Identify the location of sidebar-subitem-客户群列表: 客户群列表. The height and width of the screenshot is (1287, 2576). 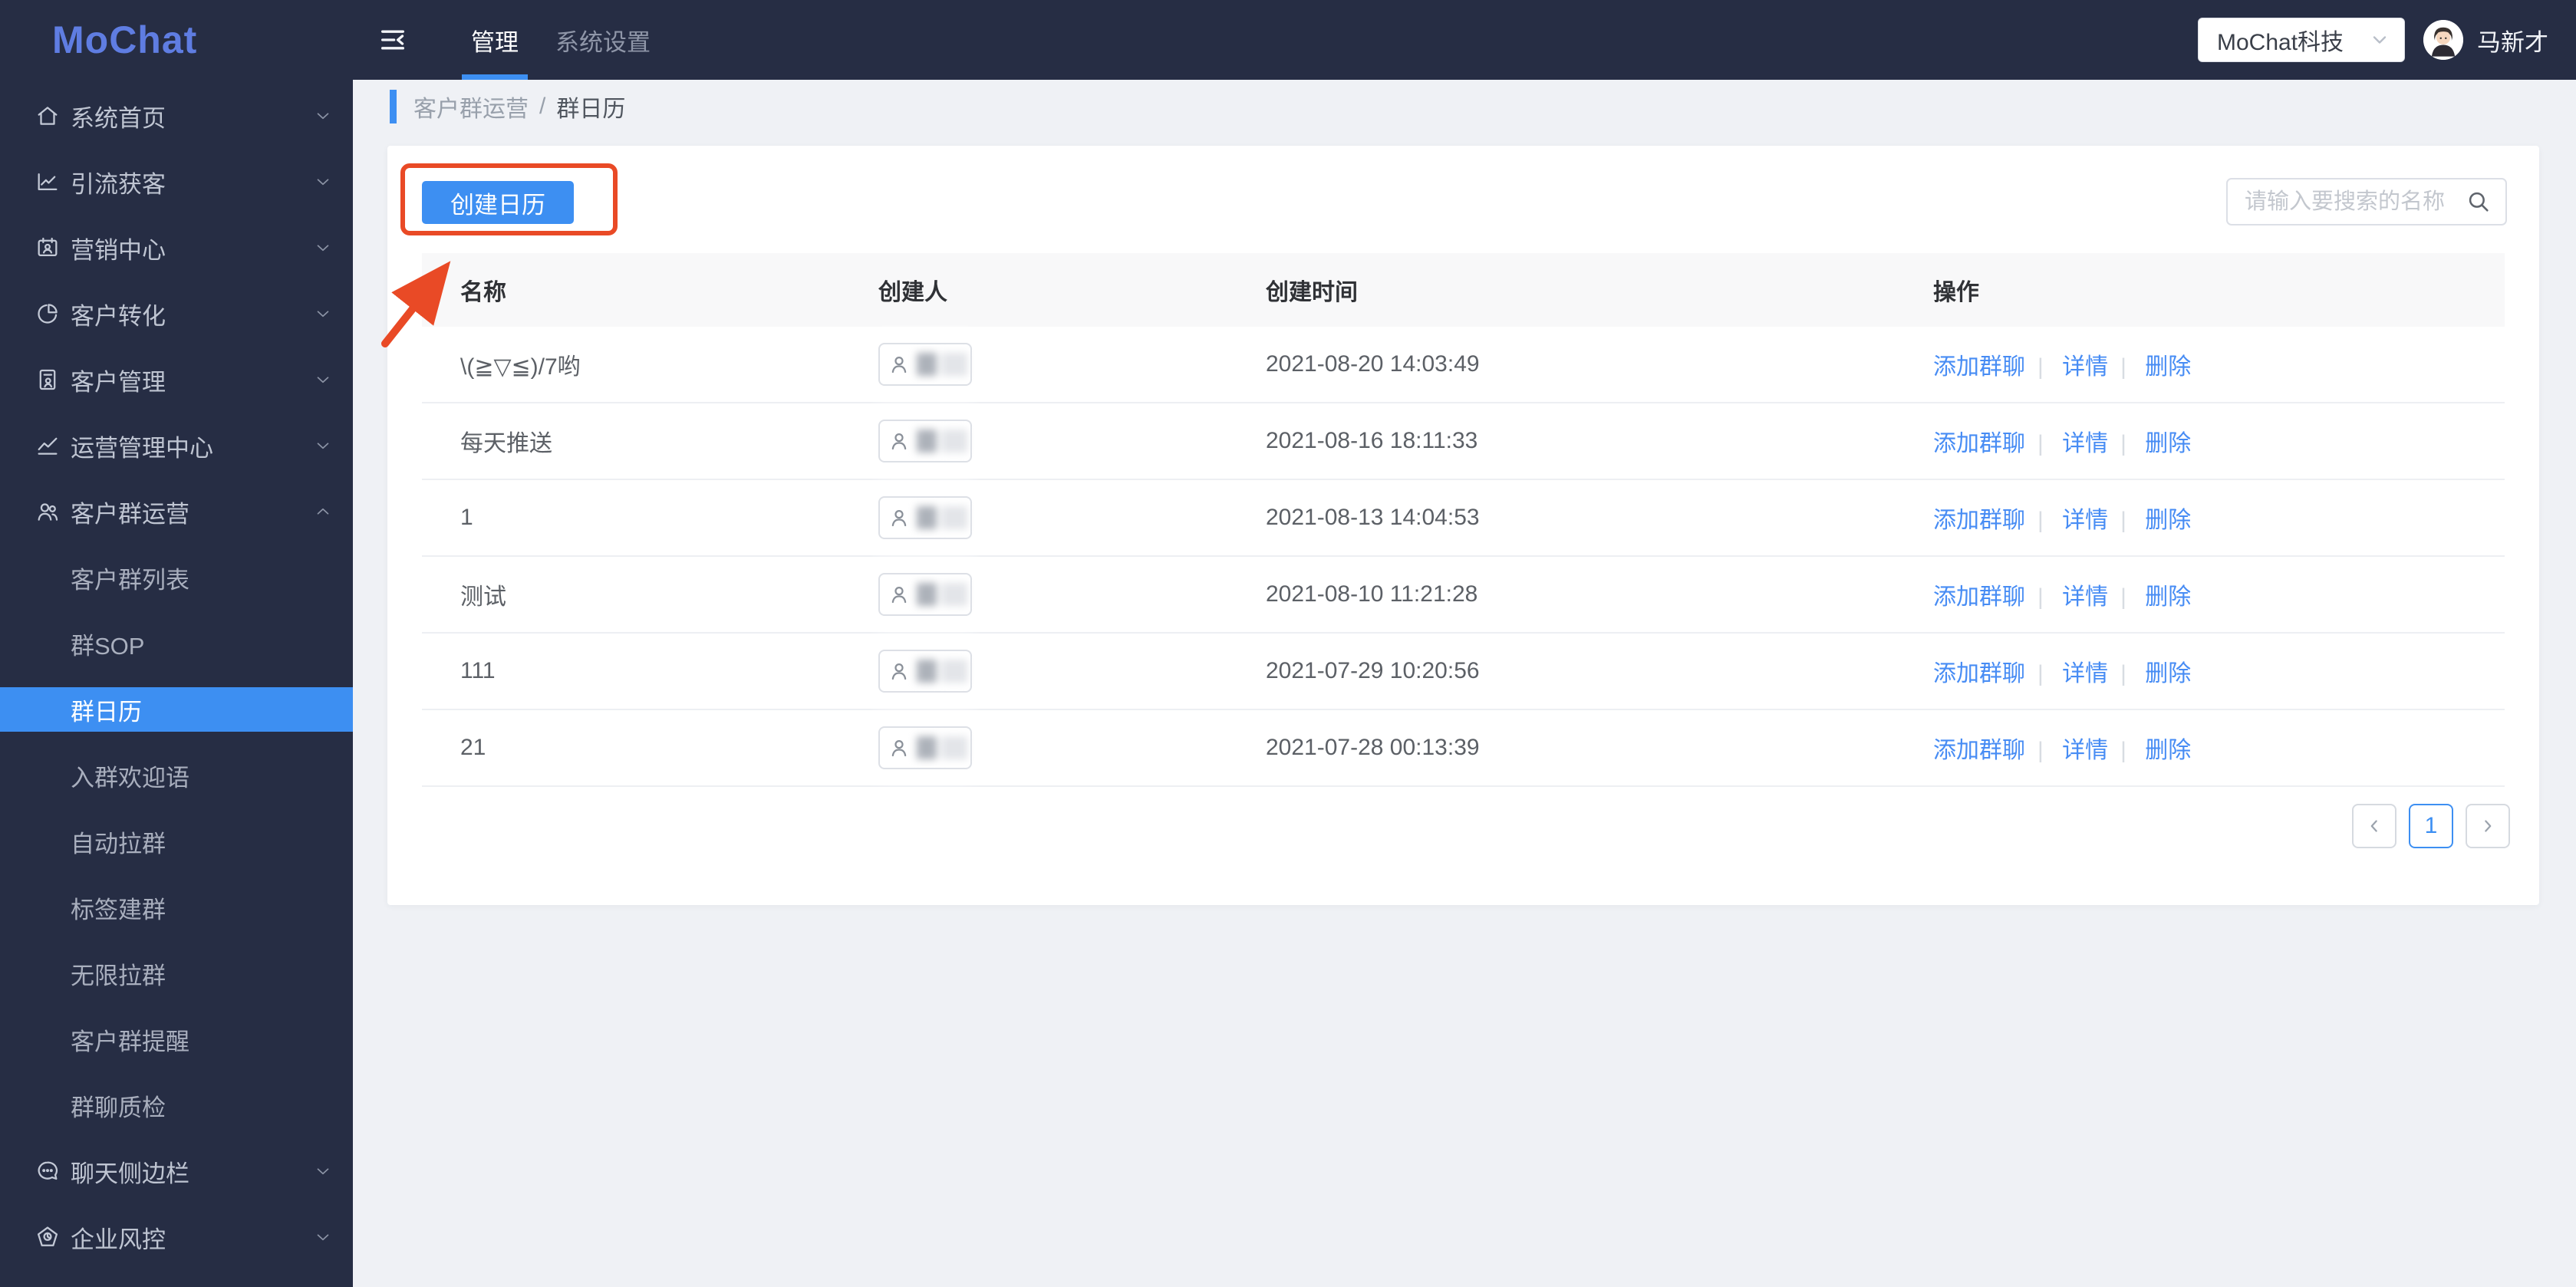
(176, 577).